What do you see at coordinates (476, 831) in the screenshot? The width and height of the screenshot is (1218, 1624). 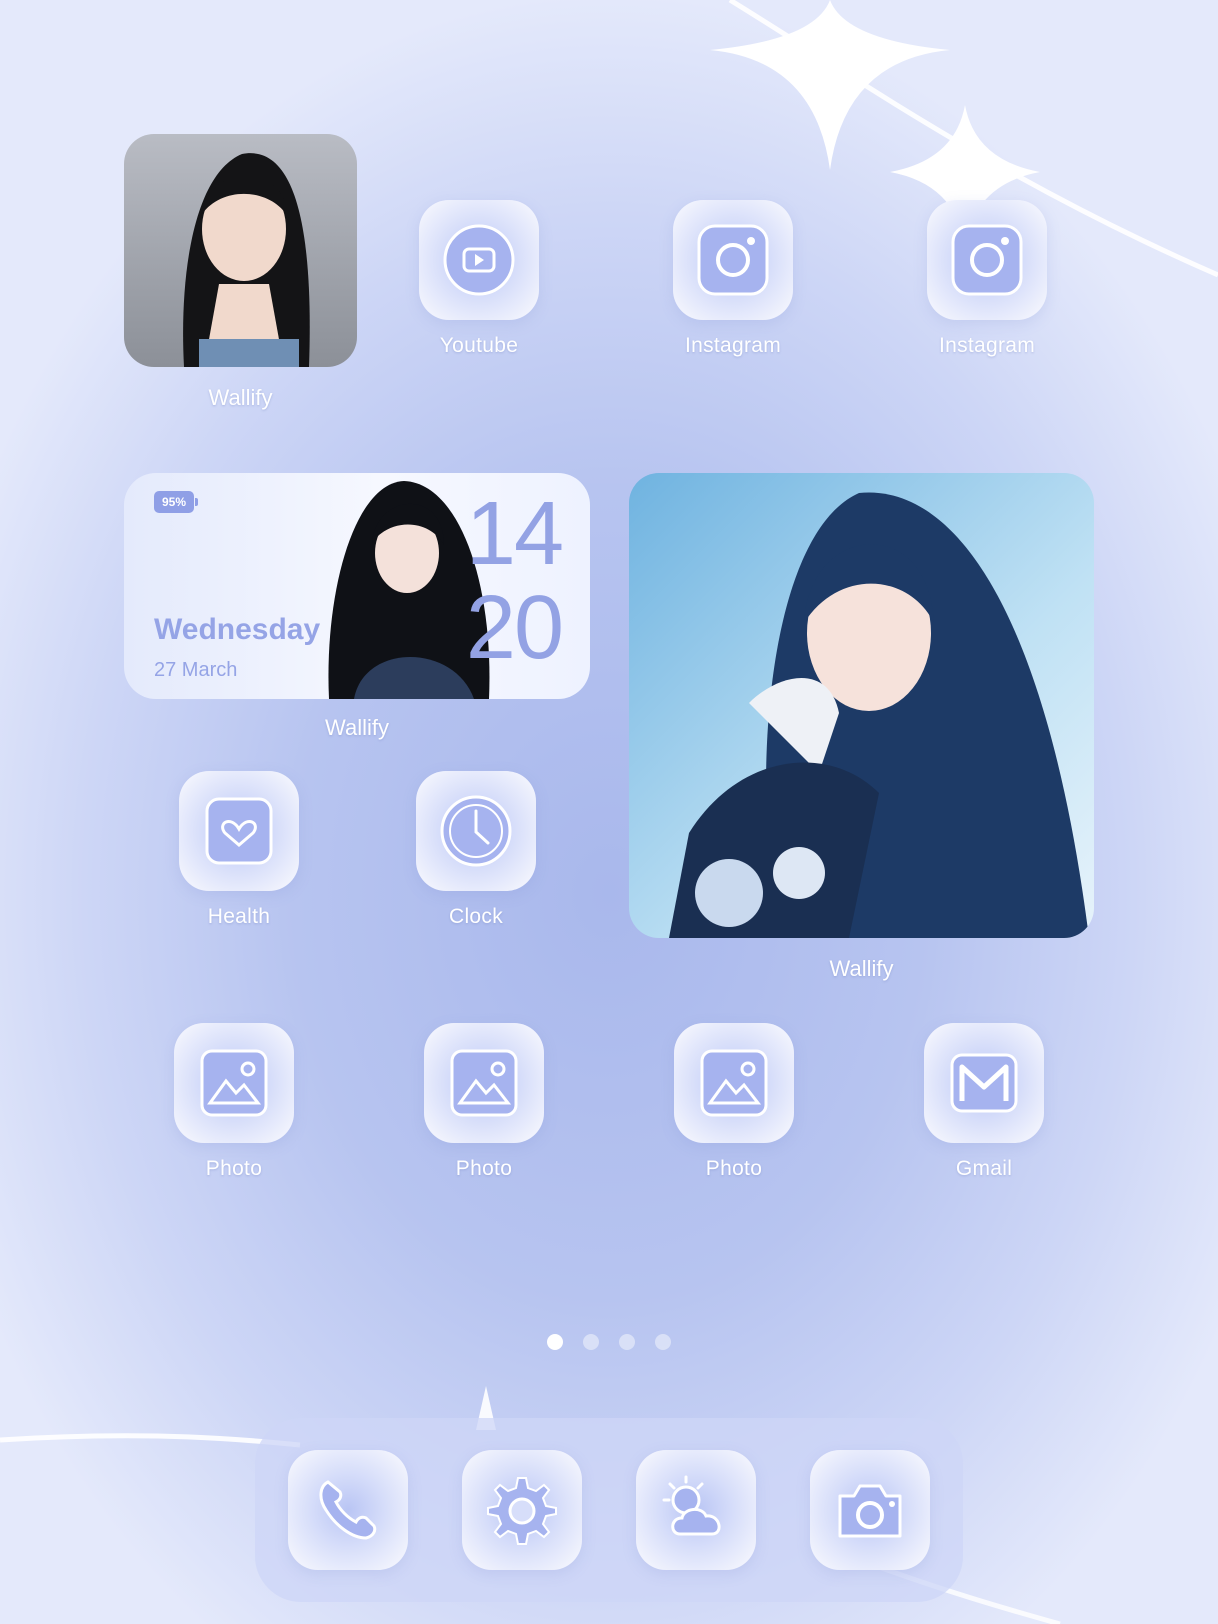 I see `clock-icon` at bounding box center [476, 831].